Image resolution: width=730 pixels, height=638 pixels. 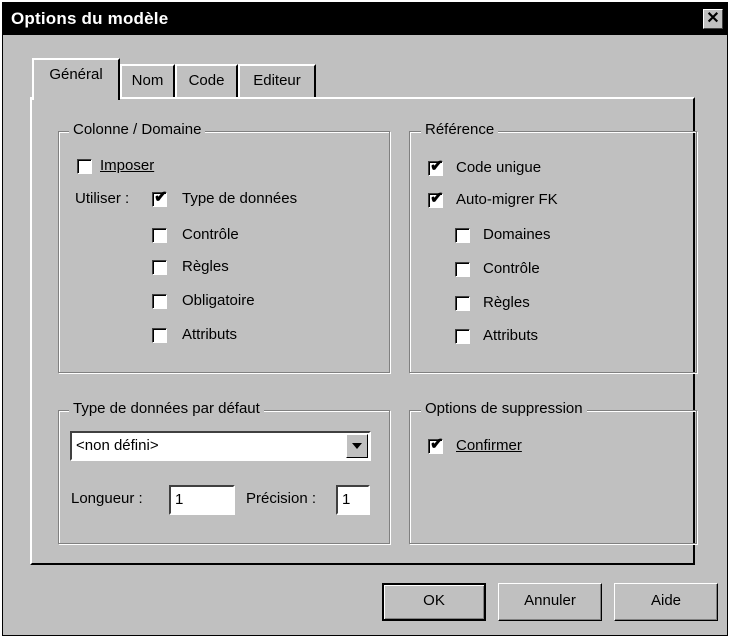 What do you see at coordinates (159, 267) in the screenshot?
I see `checkbox-regles` at bounding box center [159, 267].